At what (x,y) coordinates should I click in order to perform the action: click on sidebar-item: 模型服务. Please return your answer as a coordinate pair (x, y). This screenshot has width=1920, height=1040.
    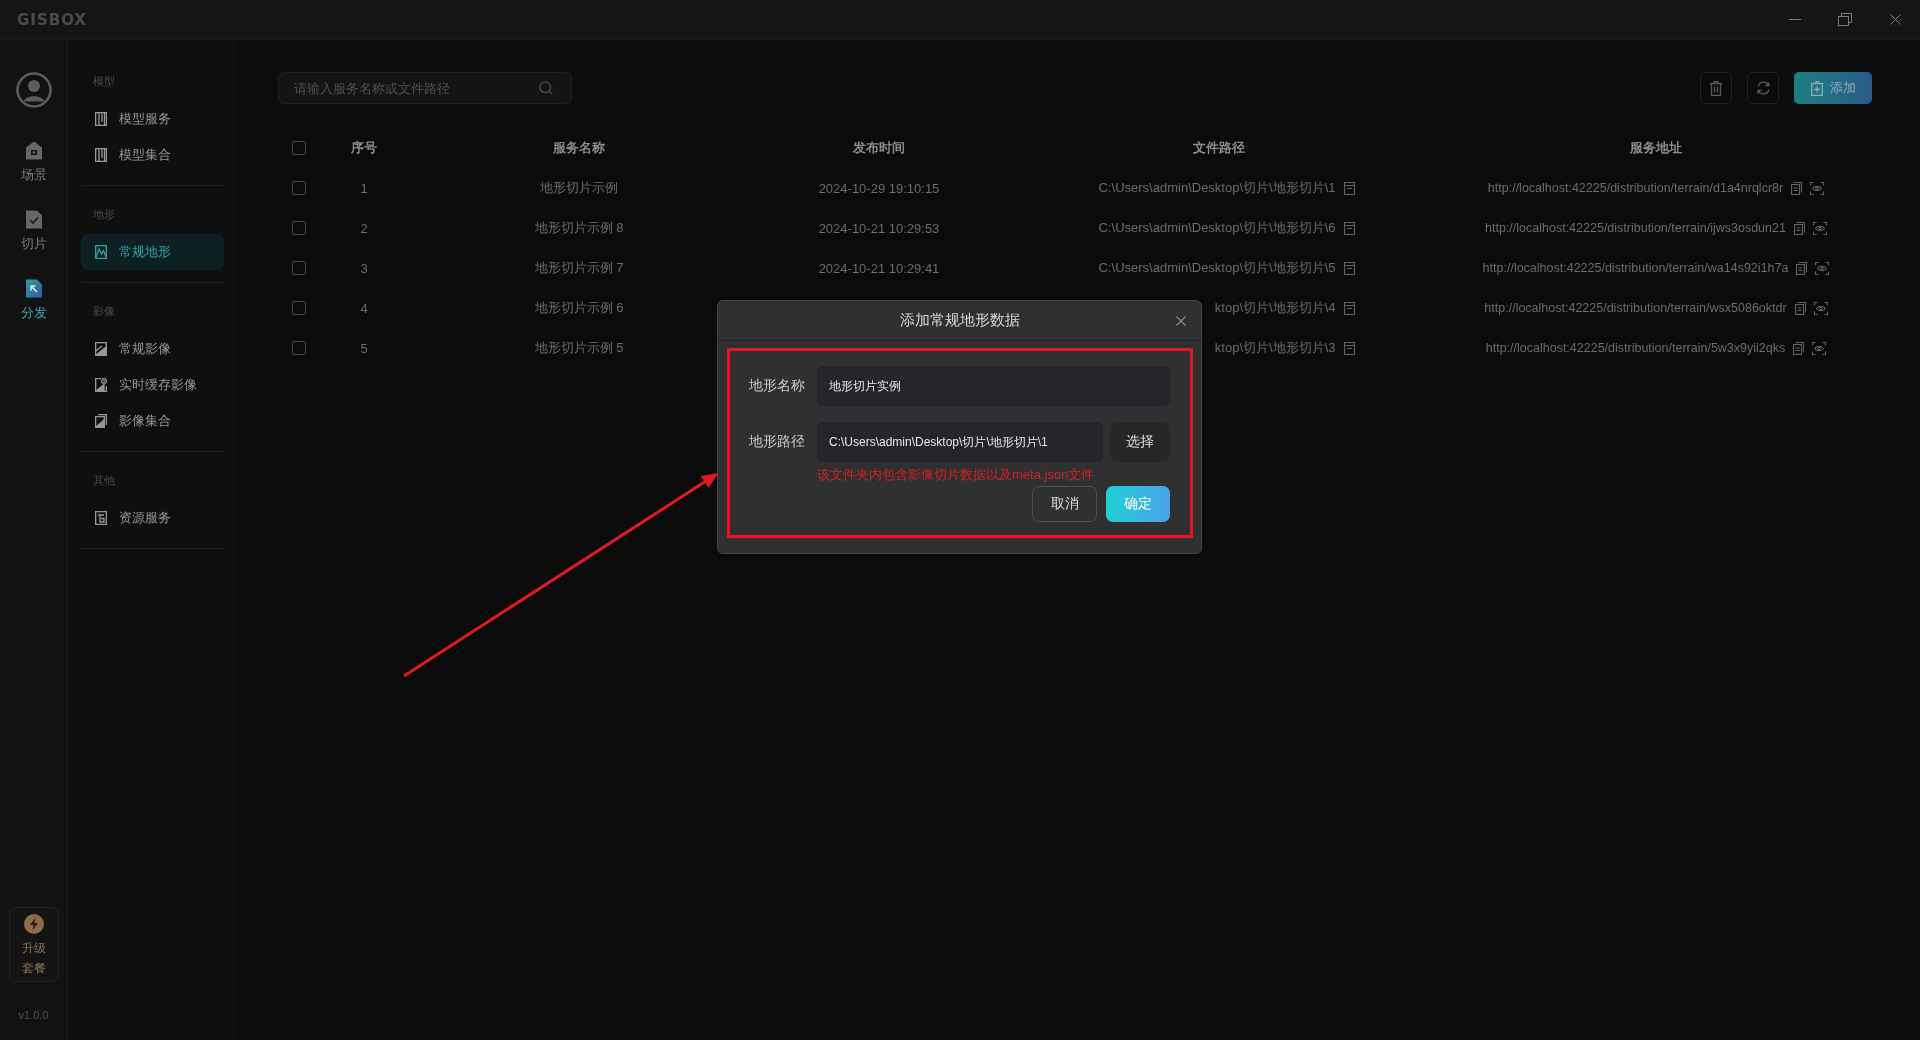
    Looking at the image, I should click on (152, 119).